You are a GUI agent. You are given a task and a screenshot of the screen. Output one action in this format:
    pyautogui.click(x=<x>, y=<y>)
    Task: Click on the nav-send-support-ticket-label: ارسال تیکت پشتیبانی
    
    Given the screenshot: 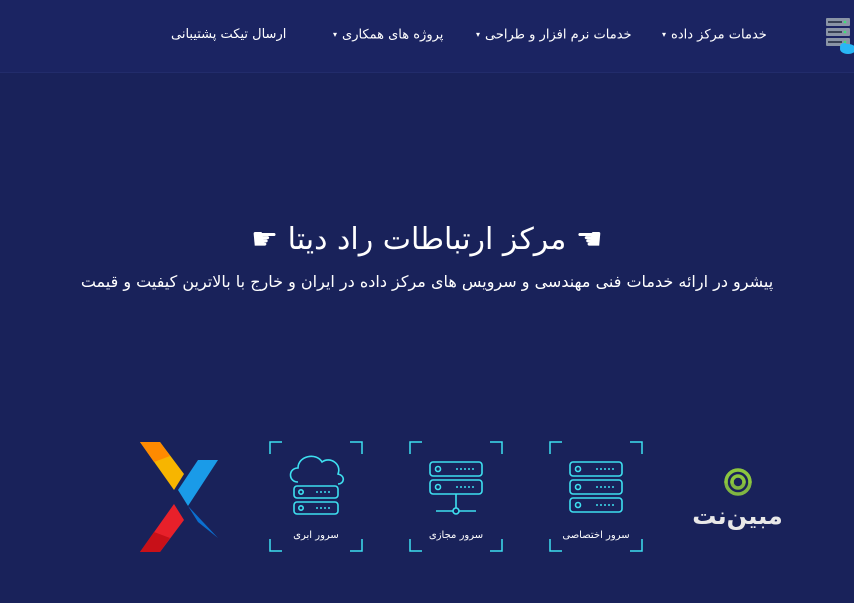 What is the action you would take?
    pyautogui.click(x=229, y=34)
    